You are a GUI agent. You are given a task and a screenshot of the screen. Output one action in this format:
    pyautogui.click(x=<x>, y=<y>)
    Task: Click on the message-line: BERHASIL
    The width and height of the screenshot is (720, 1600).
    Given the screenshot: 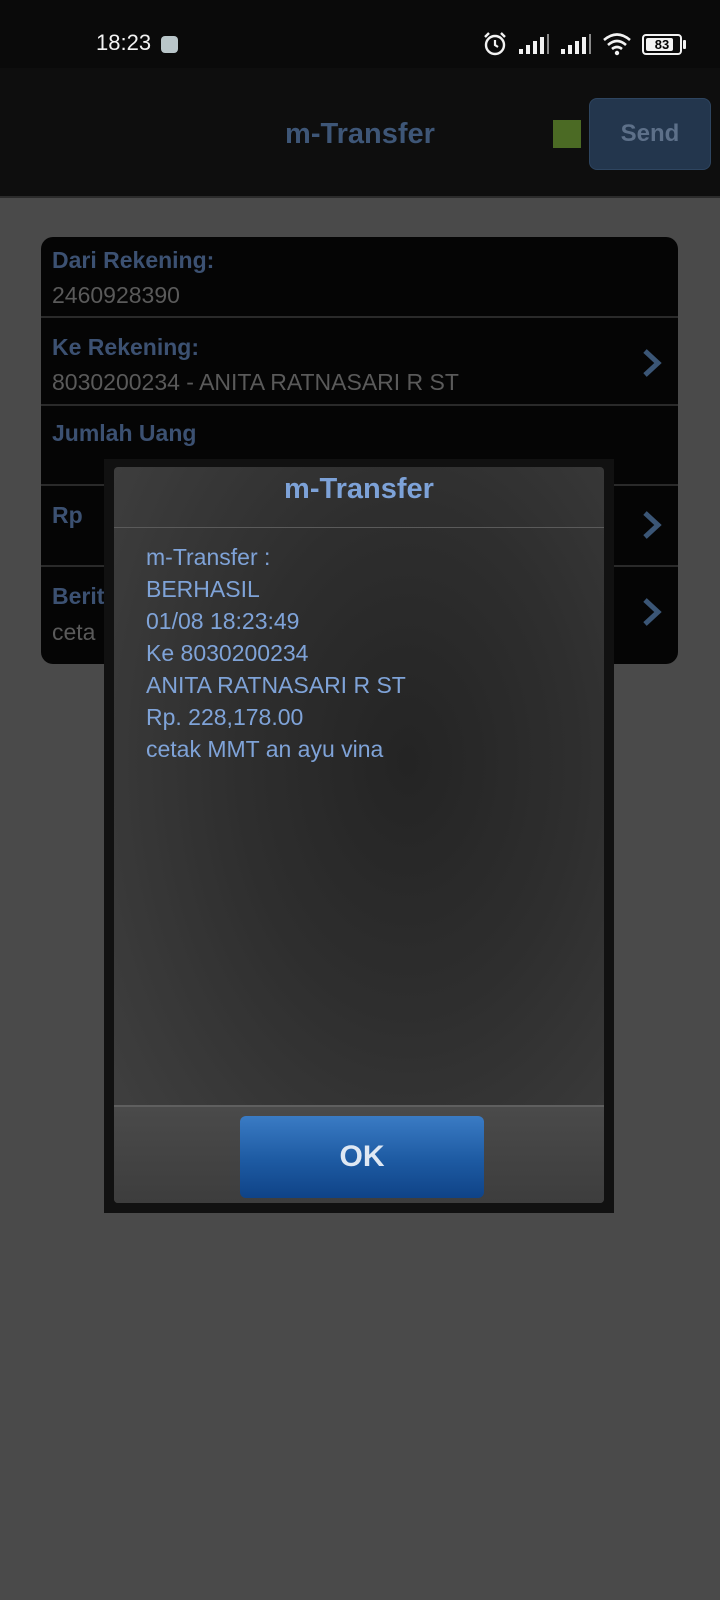 What is the action you would take?
    pyautogui.click(x=203, y=589)
    